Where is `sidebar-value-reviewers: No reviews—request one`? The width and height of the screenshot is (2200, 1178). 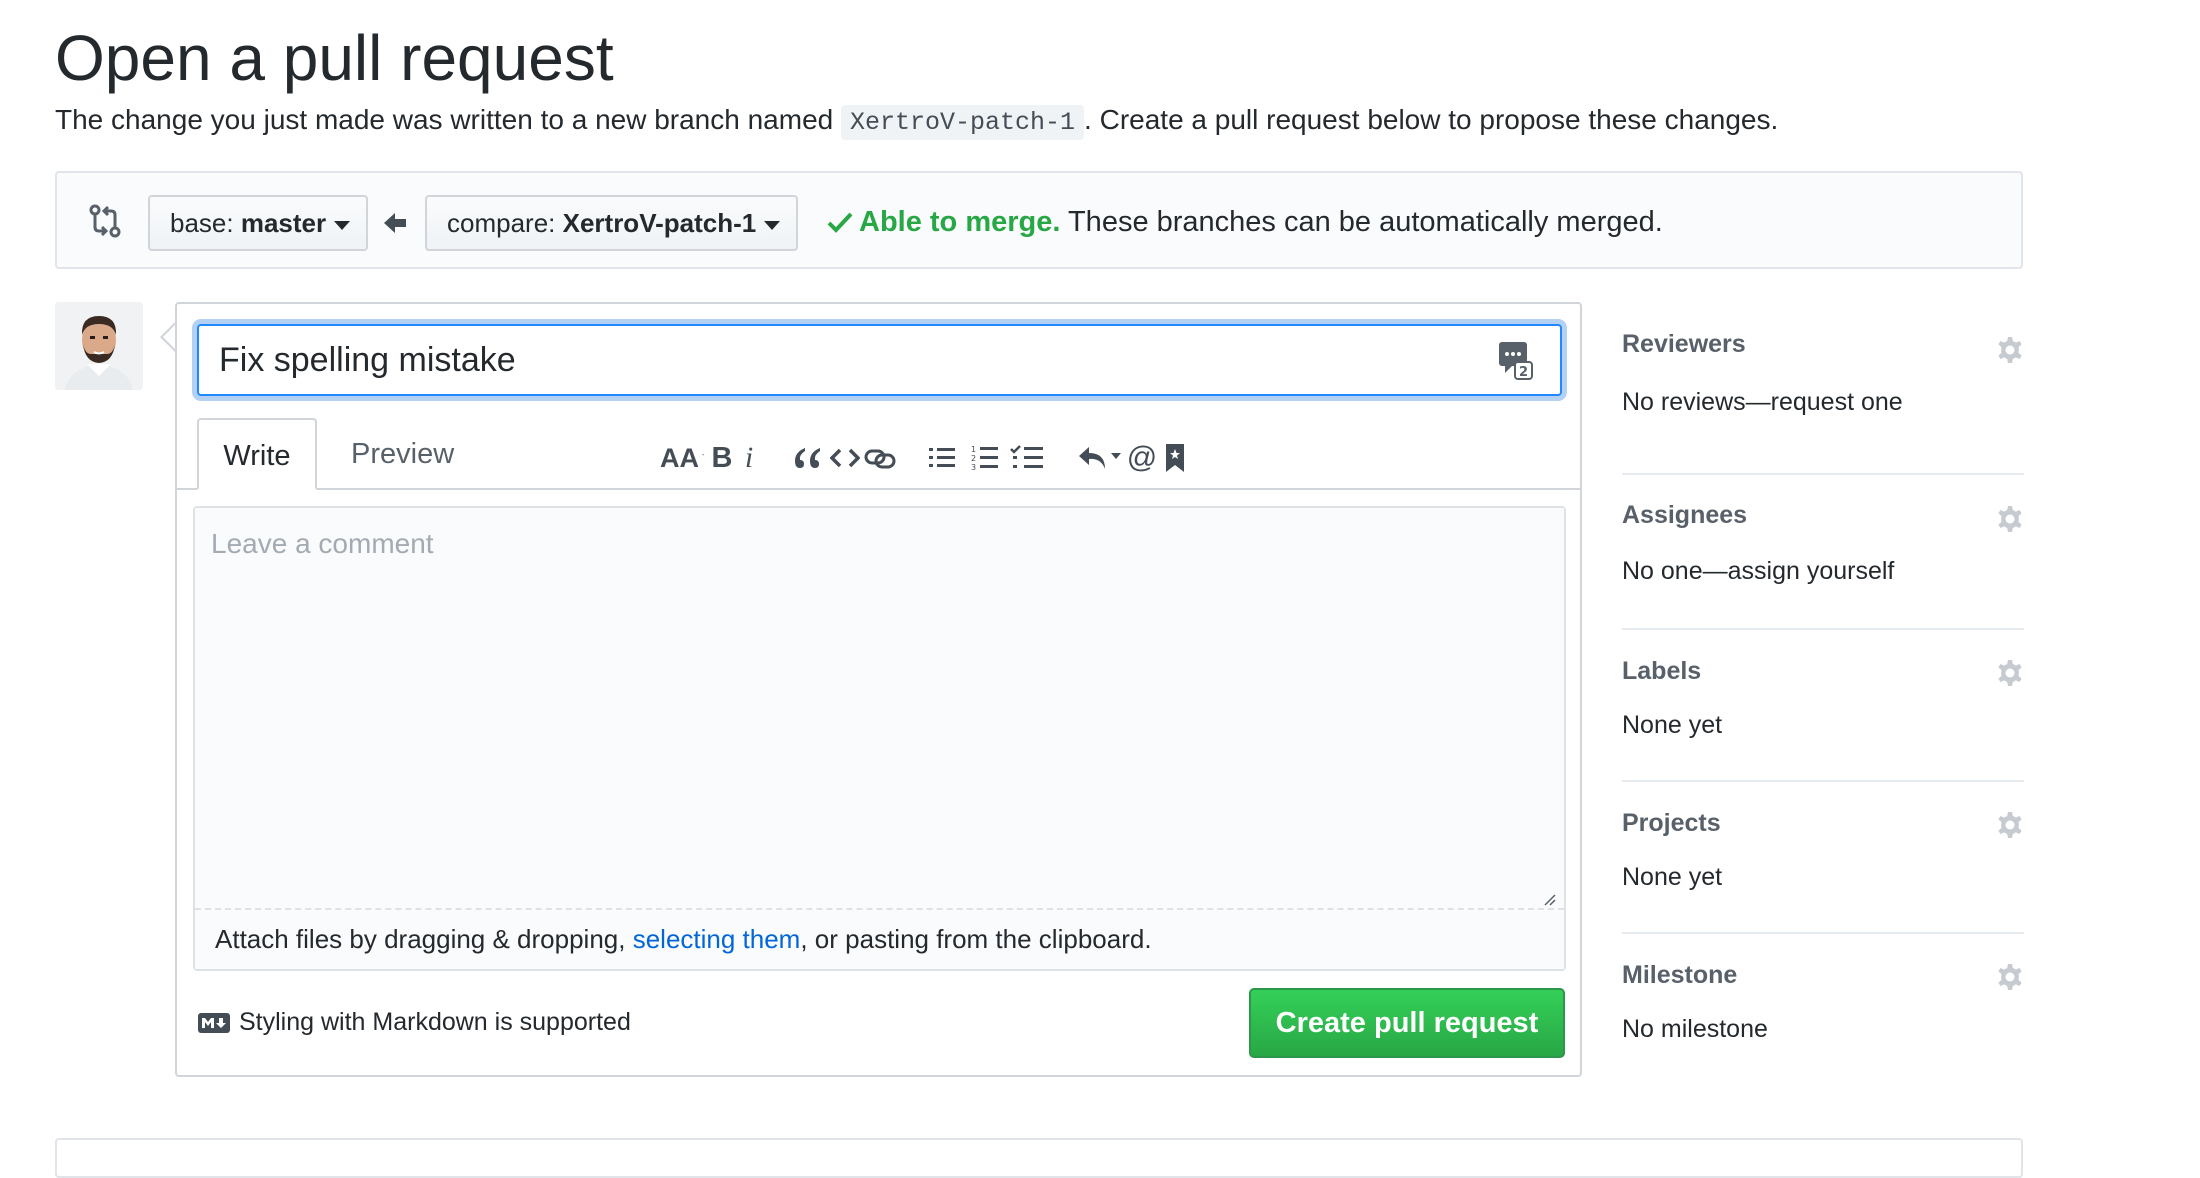
sidebar-value-reviewers: No reviews—request one is located at coordinates (1762, 402).